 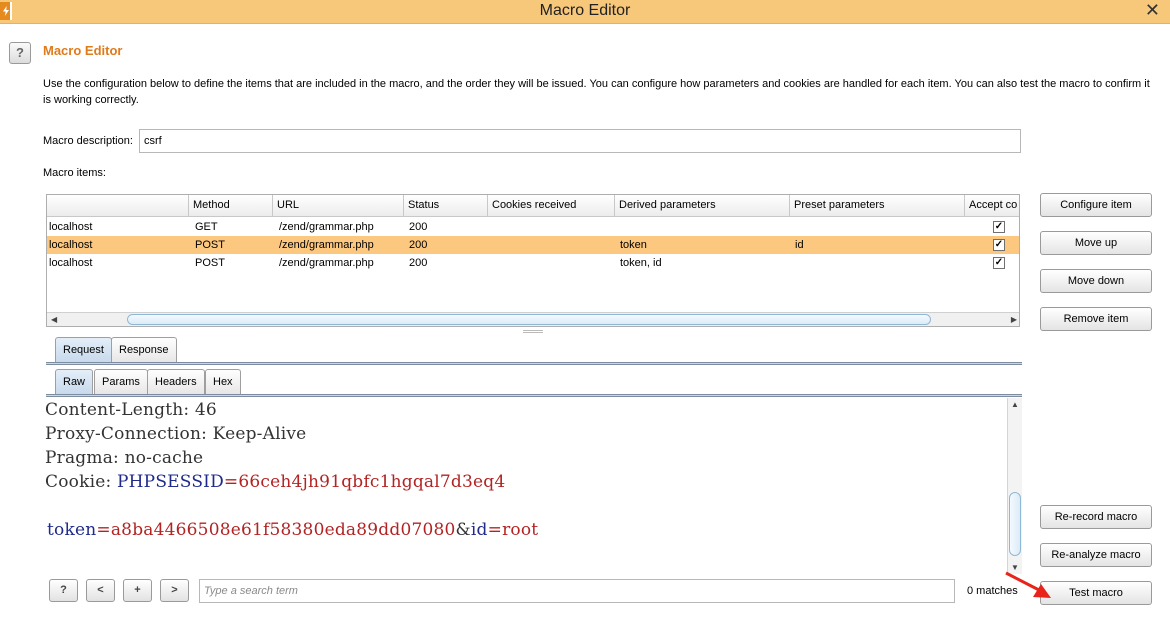 I want to click on cookie-value: 66ceh4jh91qbfc1hgqal7d3eq4, so click(x=372, y=482).